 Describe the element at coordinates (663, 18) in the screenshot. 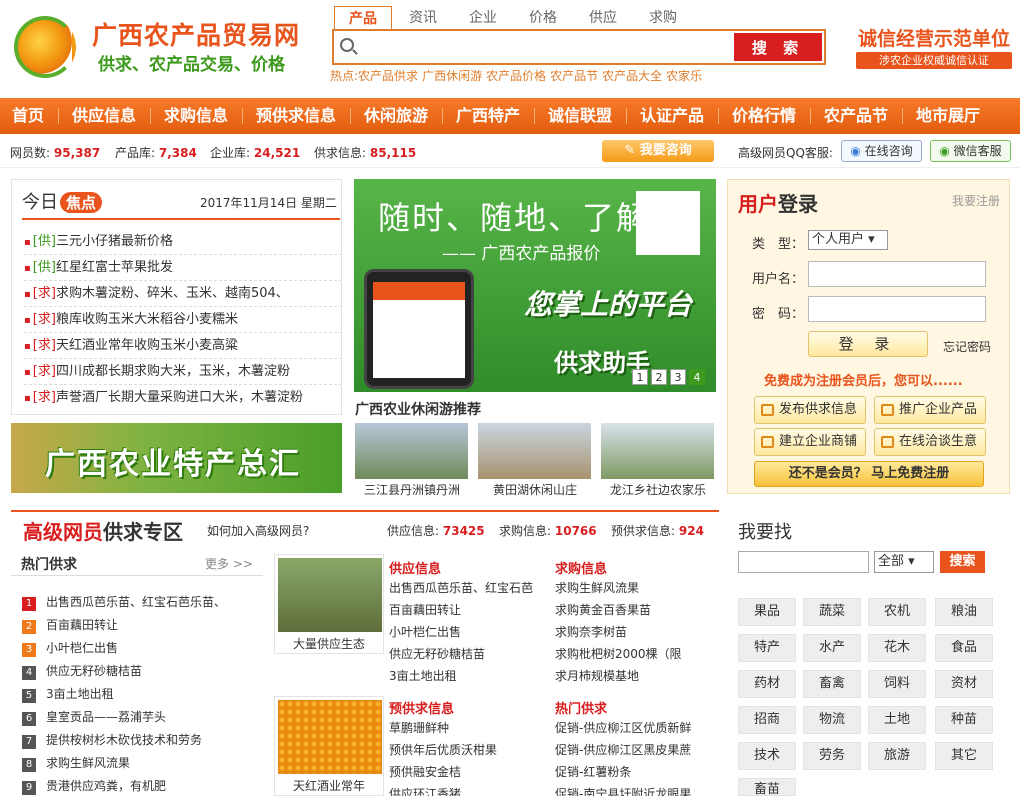

I see `search-tab-demand: 求购` at that location.